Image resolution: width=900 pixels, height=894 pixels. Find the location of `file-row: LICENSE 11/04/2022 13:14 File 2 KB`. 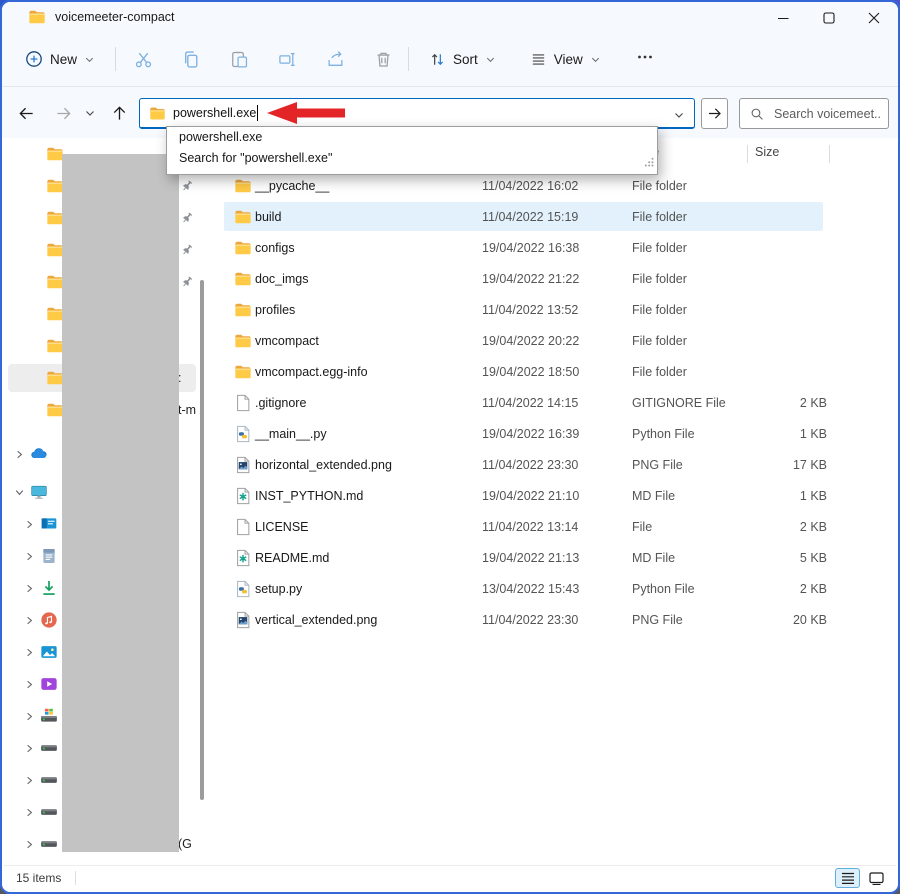

file-row: LICENSE 11/04/2022 13:14 File 2 KB is located at coordinates (554, 526).